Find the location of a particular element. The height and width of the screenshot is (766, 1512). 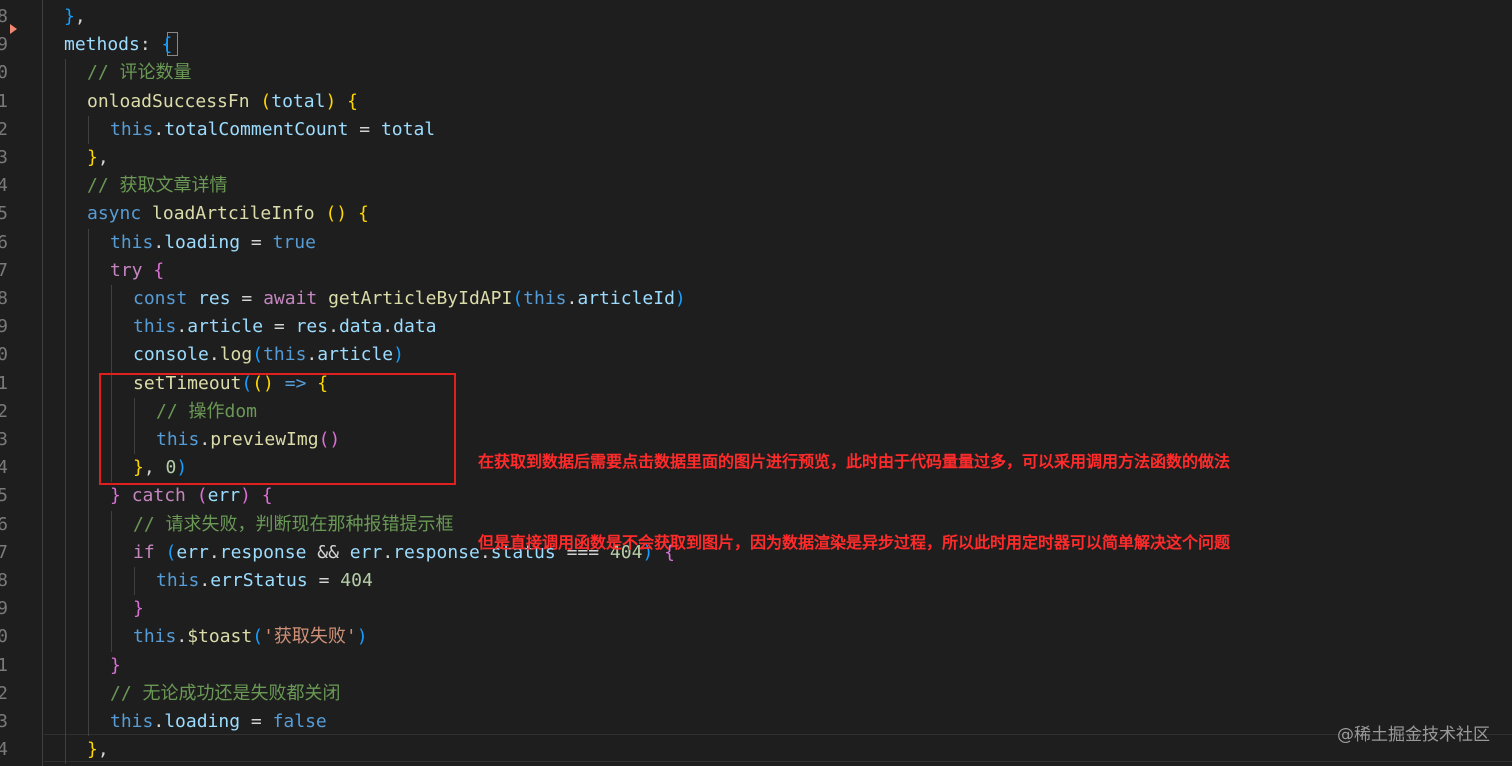

code-token: res is located at coordinates (312, 327).